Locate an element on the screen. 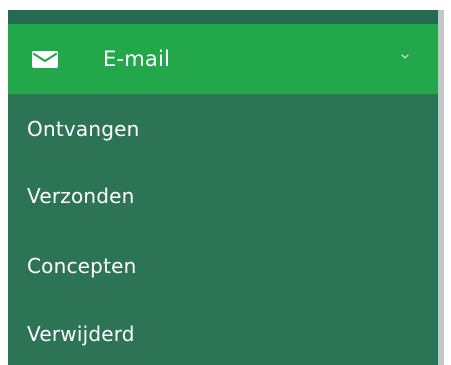 The image size is (451, 365). sidebar-top-strip is located at coordinates (223, 17).